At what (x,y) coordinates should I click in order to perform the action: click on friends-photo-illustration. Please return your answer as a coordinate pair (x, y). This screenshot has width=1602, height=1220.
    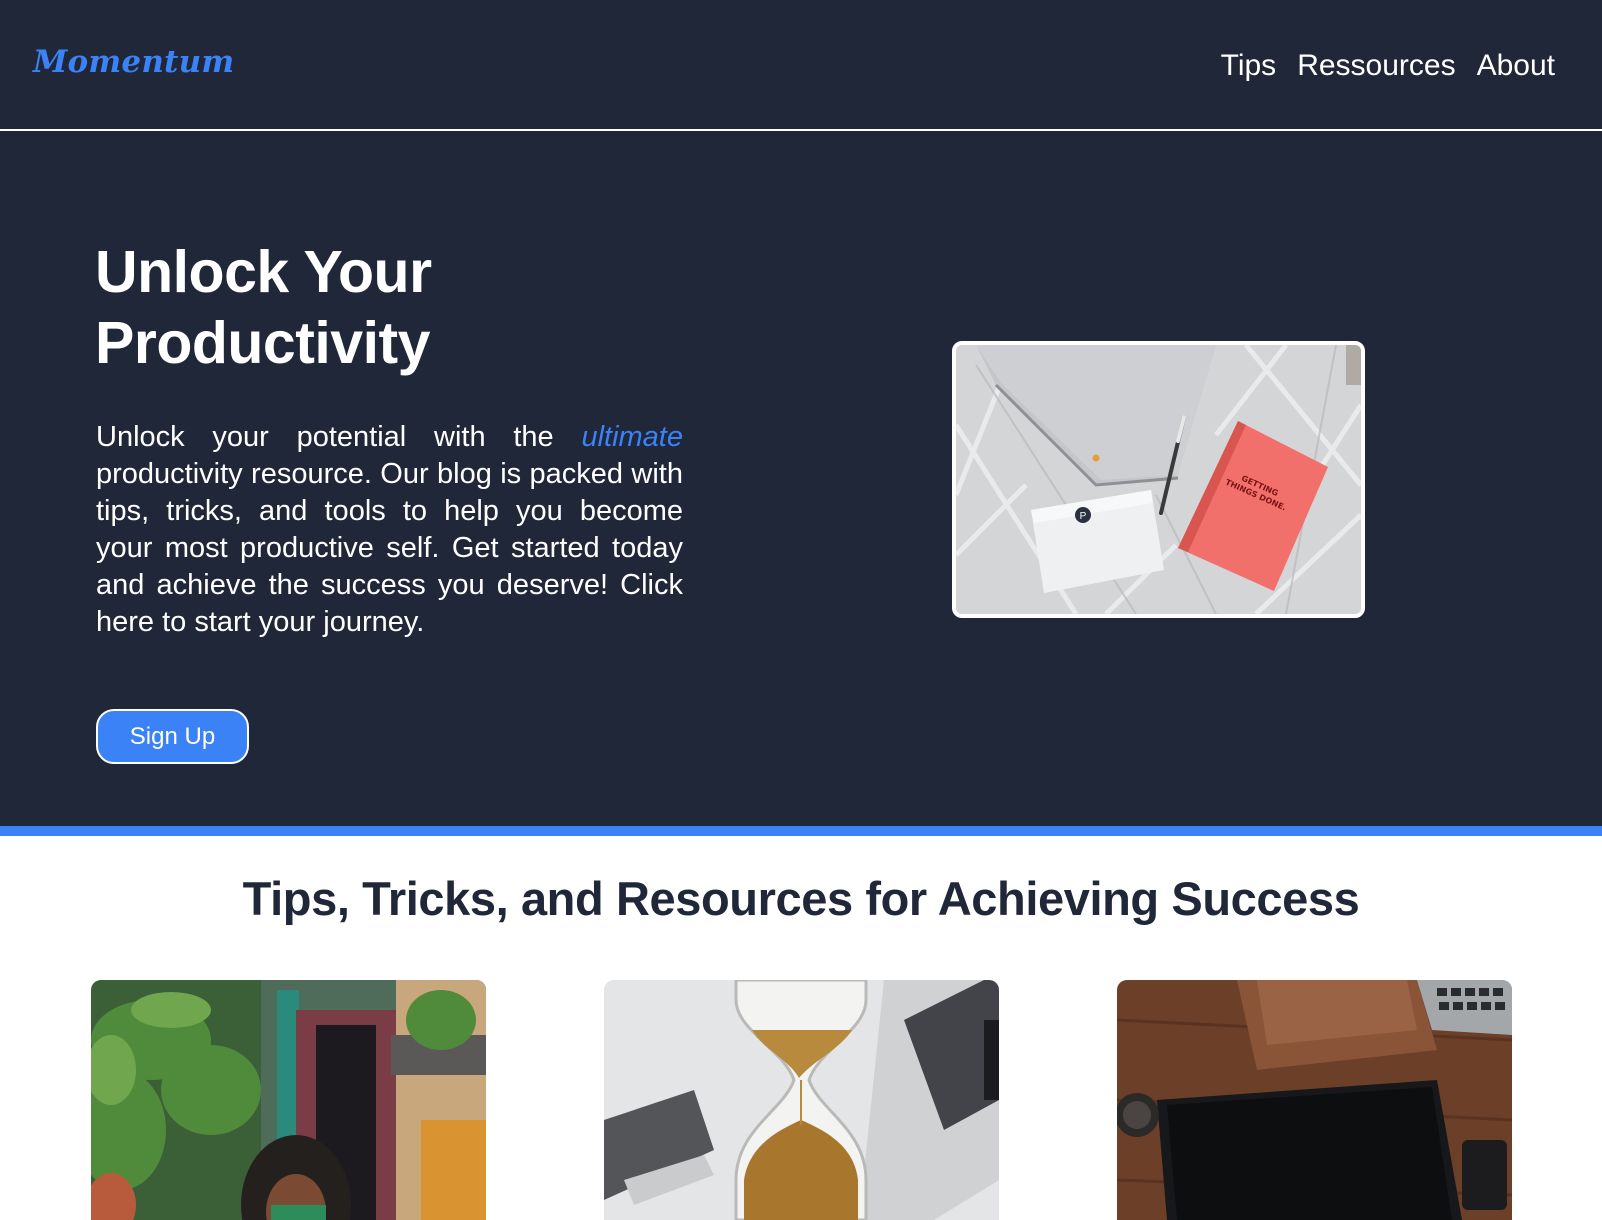
    Looking at the image, I should click on (288, 1100).